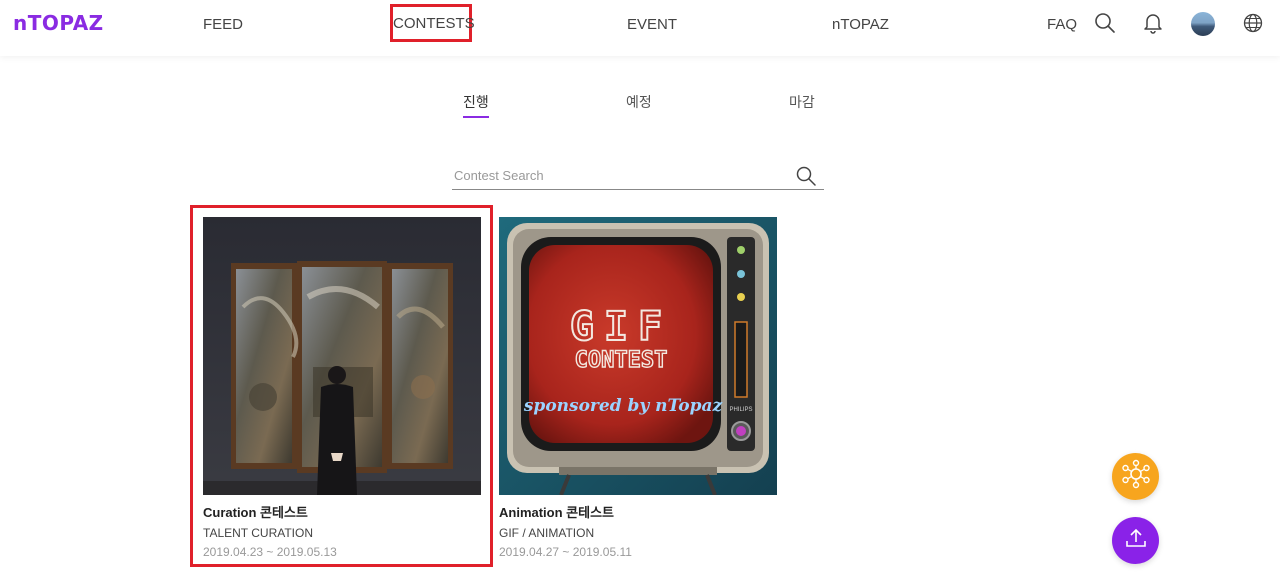  Describe the element at coordinates (58, 23) in the screenshot. I see `logo: nTOPAZ` at that location.